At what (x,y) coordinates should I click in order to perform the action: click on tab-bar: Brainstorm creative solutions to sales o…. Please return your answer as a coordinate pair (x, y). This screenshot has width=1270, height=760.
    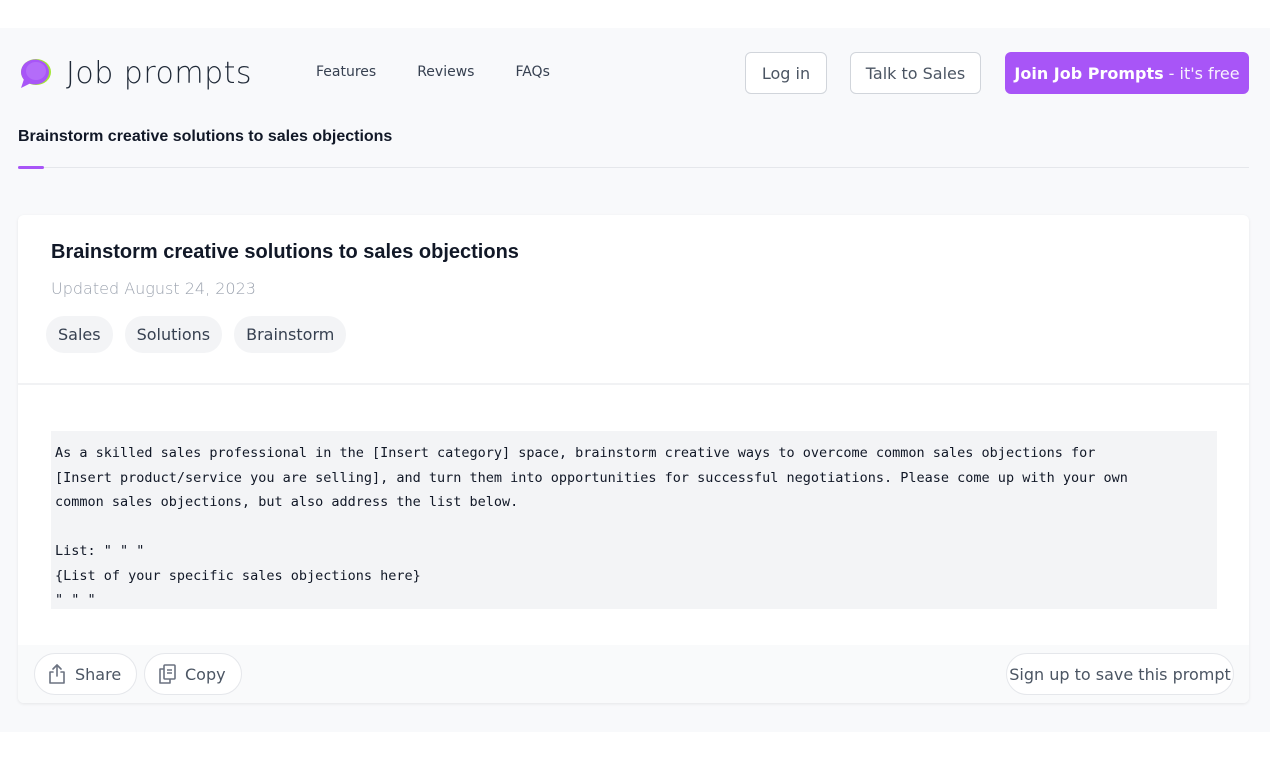
    Looking at the image, I should click on (633, 148).